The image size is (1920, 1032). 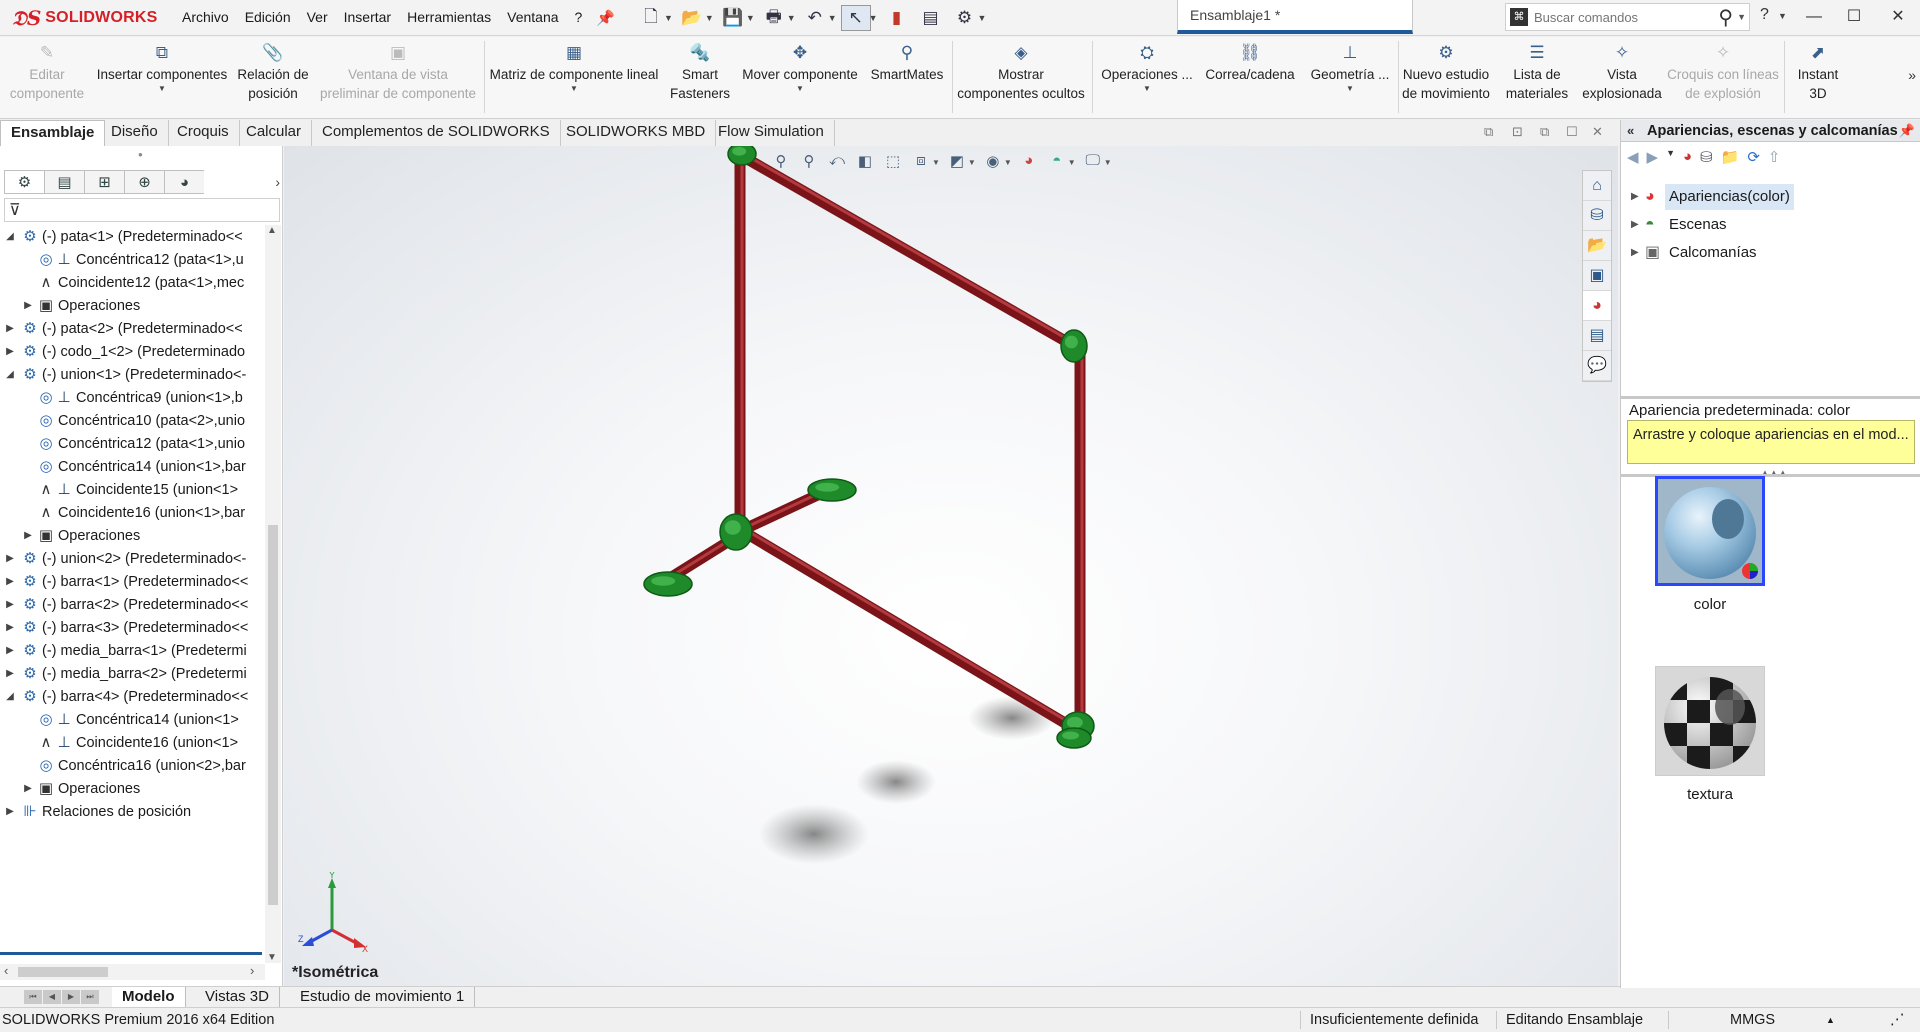 I want to click on pin-menu-icon: 📌, so click(x=605, y=18).